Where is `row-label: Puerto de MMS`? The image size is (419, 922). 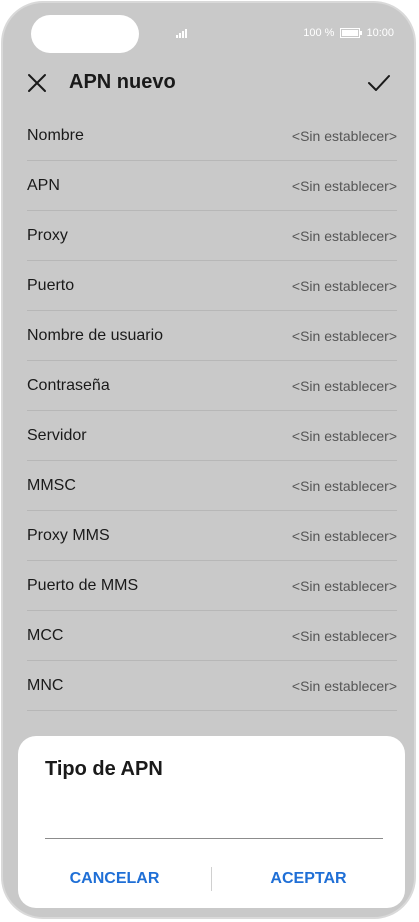 row-label: Puerto de MMS is located at coordinates (83, 585).